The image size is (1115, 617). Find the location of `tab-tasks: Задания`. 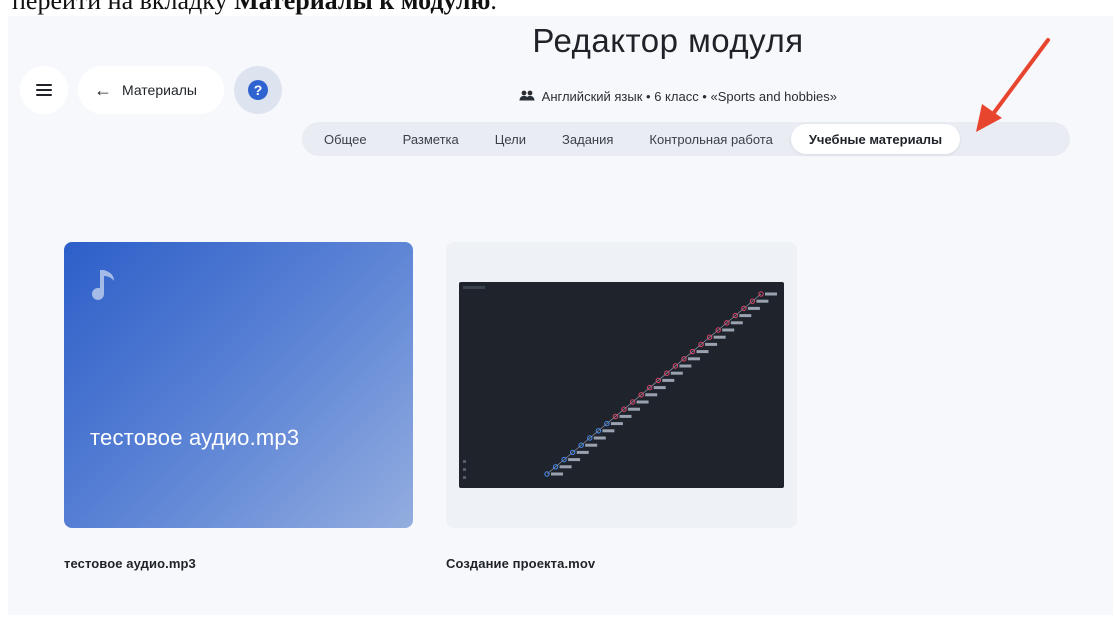

tab-tasks: Задания is located at coordinates (587, 139).